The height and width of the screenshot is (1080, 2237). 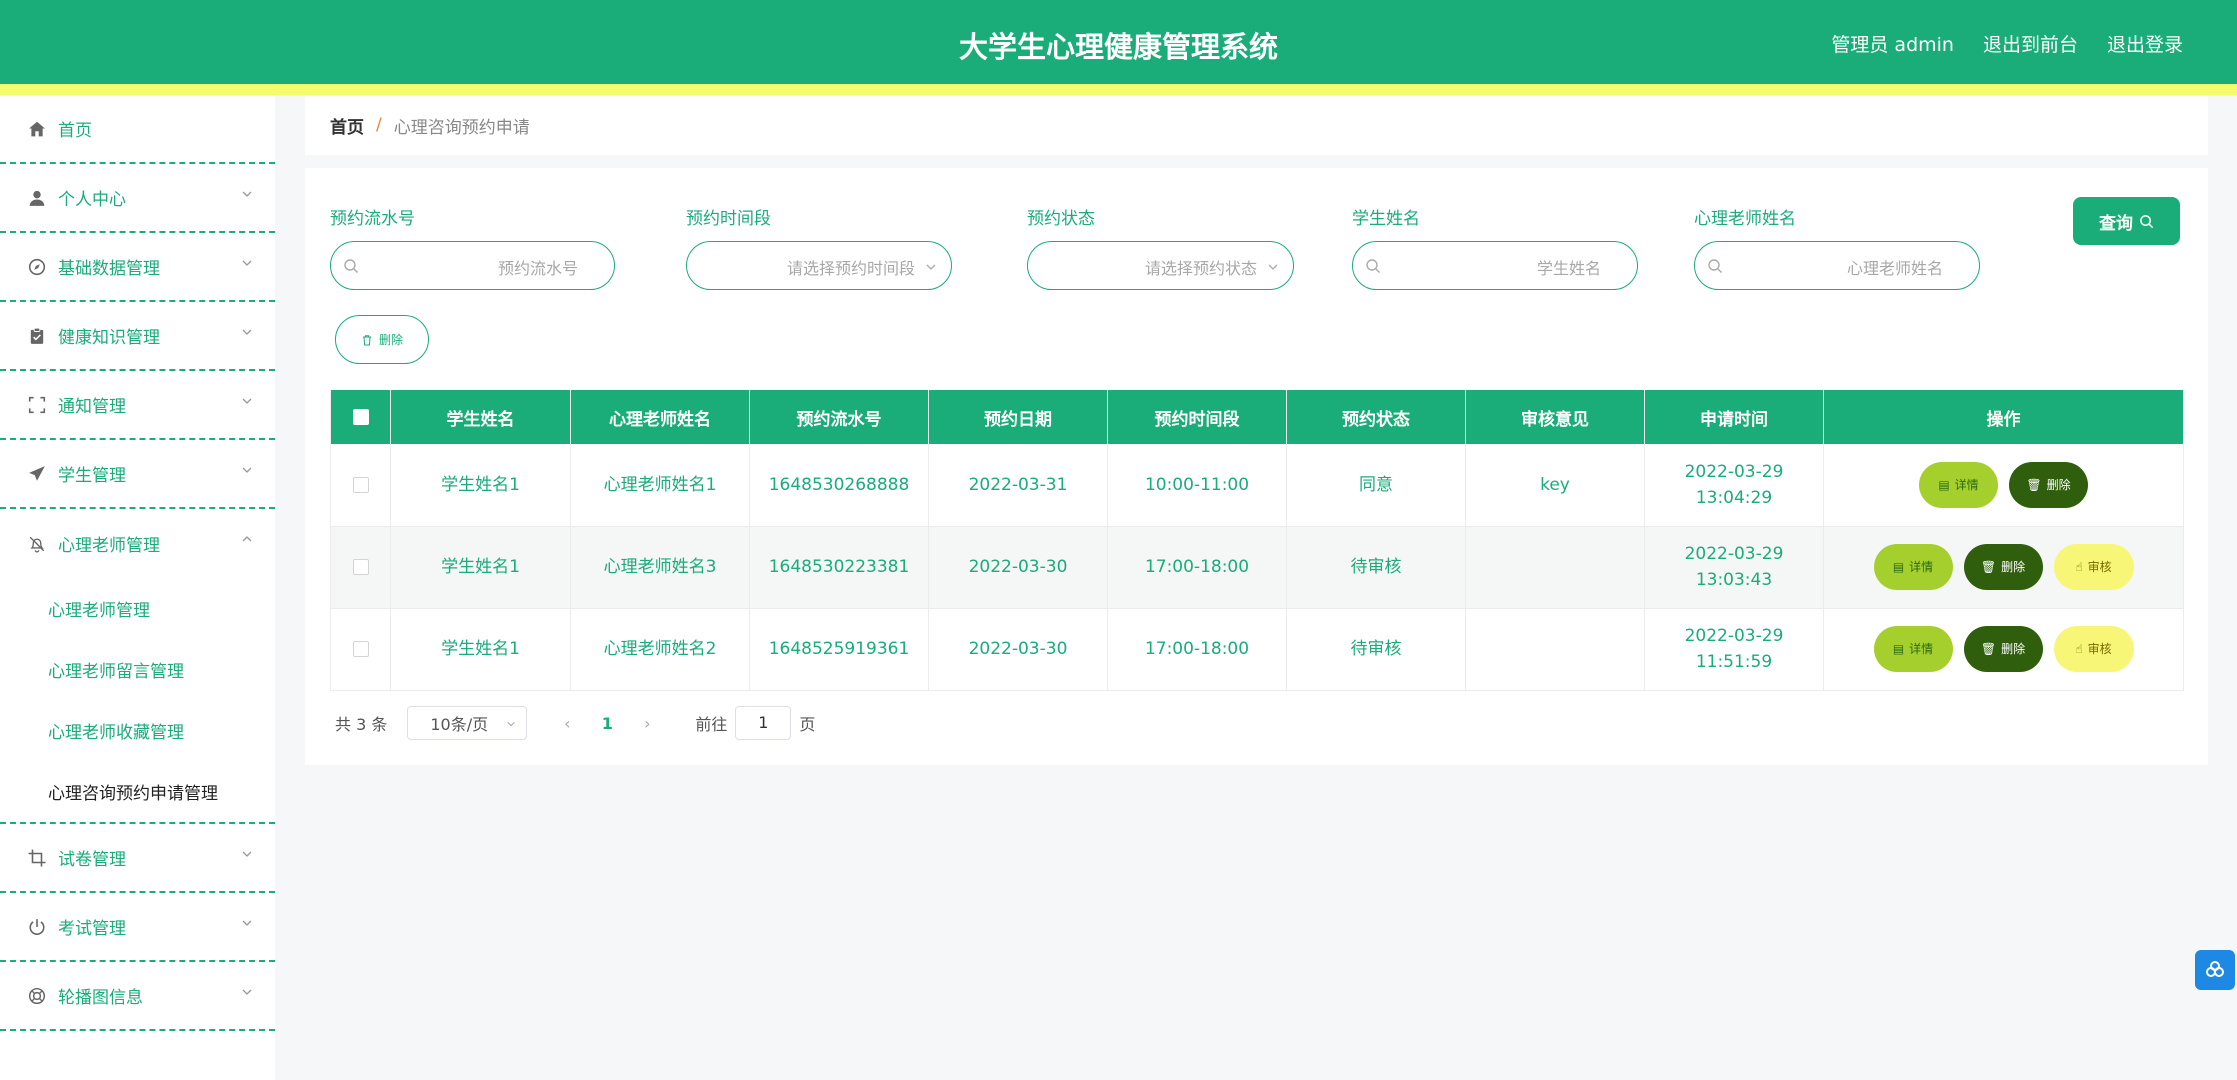 I want to click on goto-page-input: 1, so click(x=763, y=723).